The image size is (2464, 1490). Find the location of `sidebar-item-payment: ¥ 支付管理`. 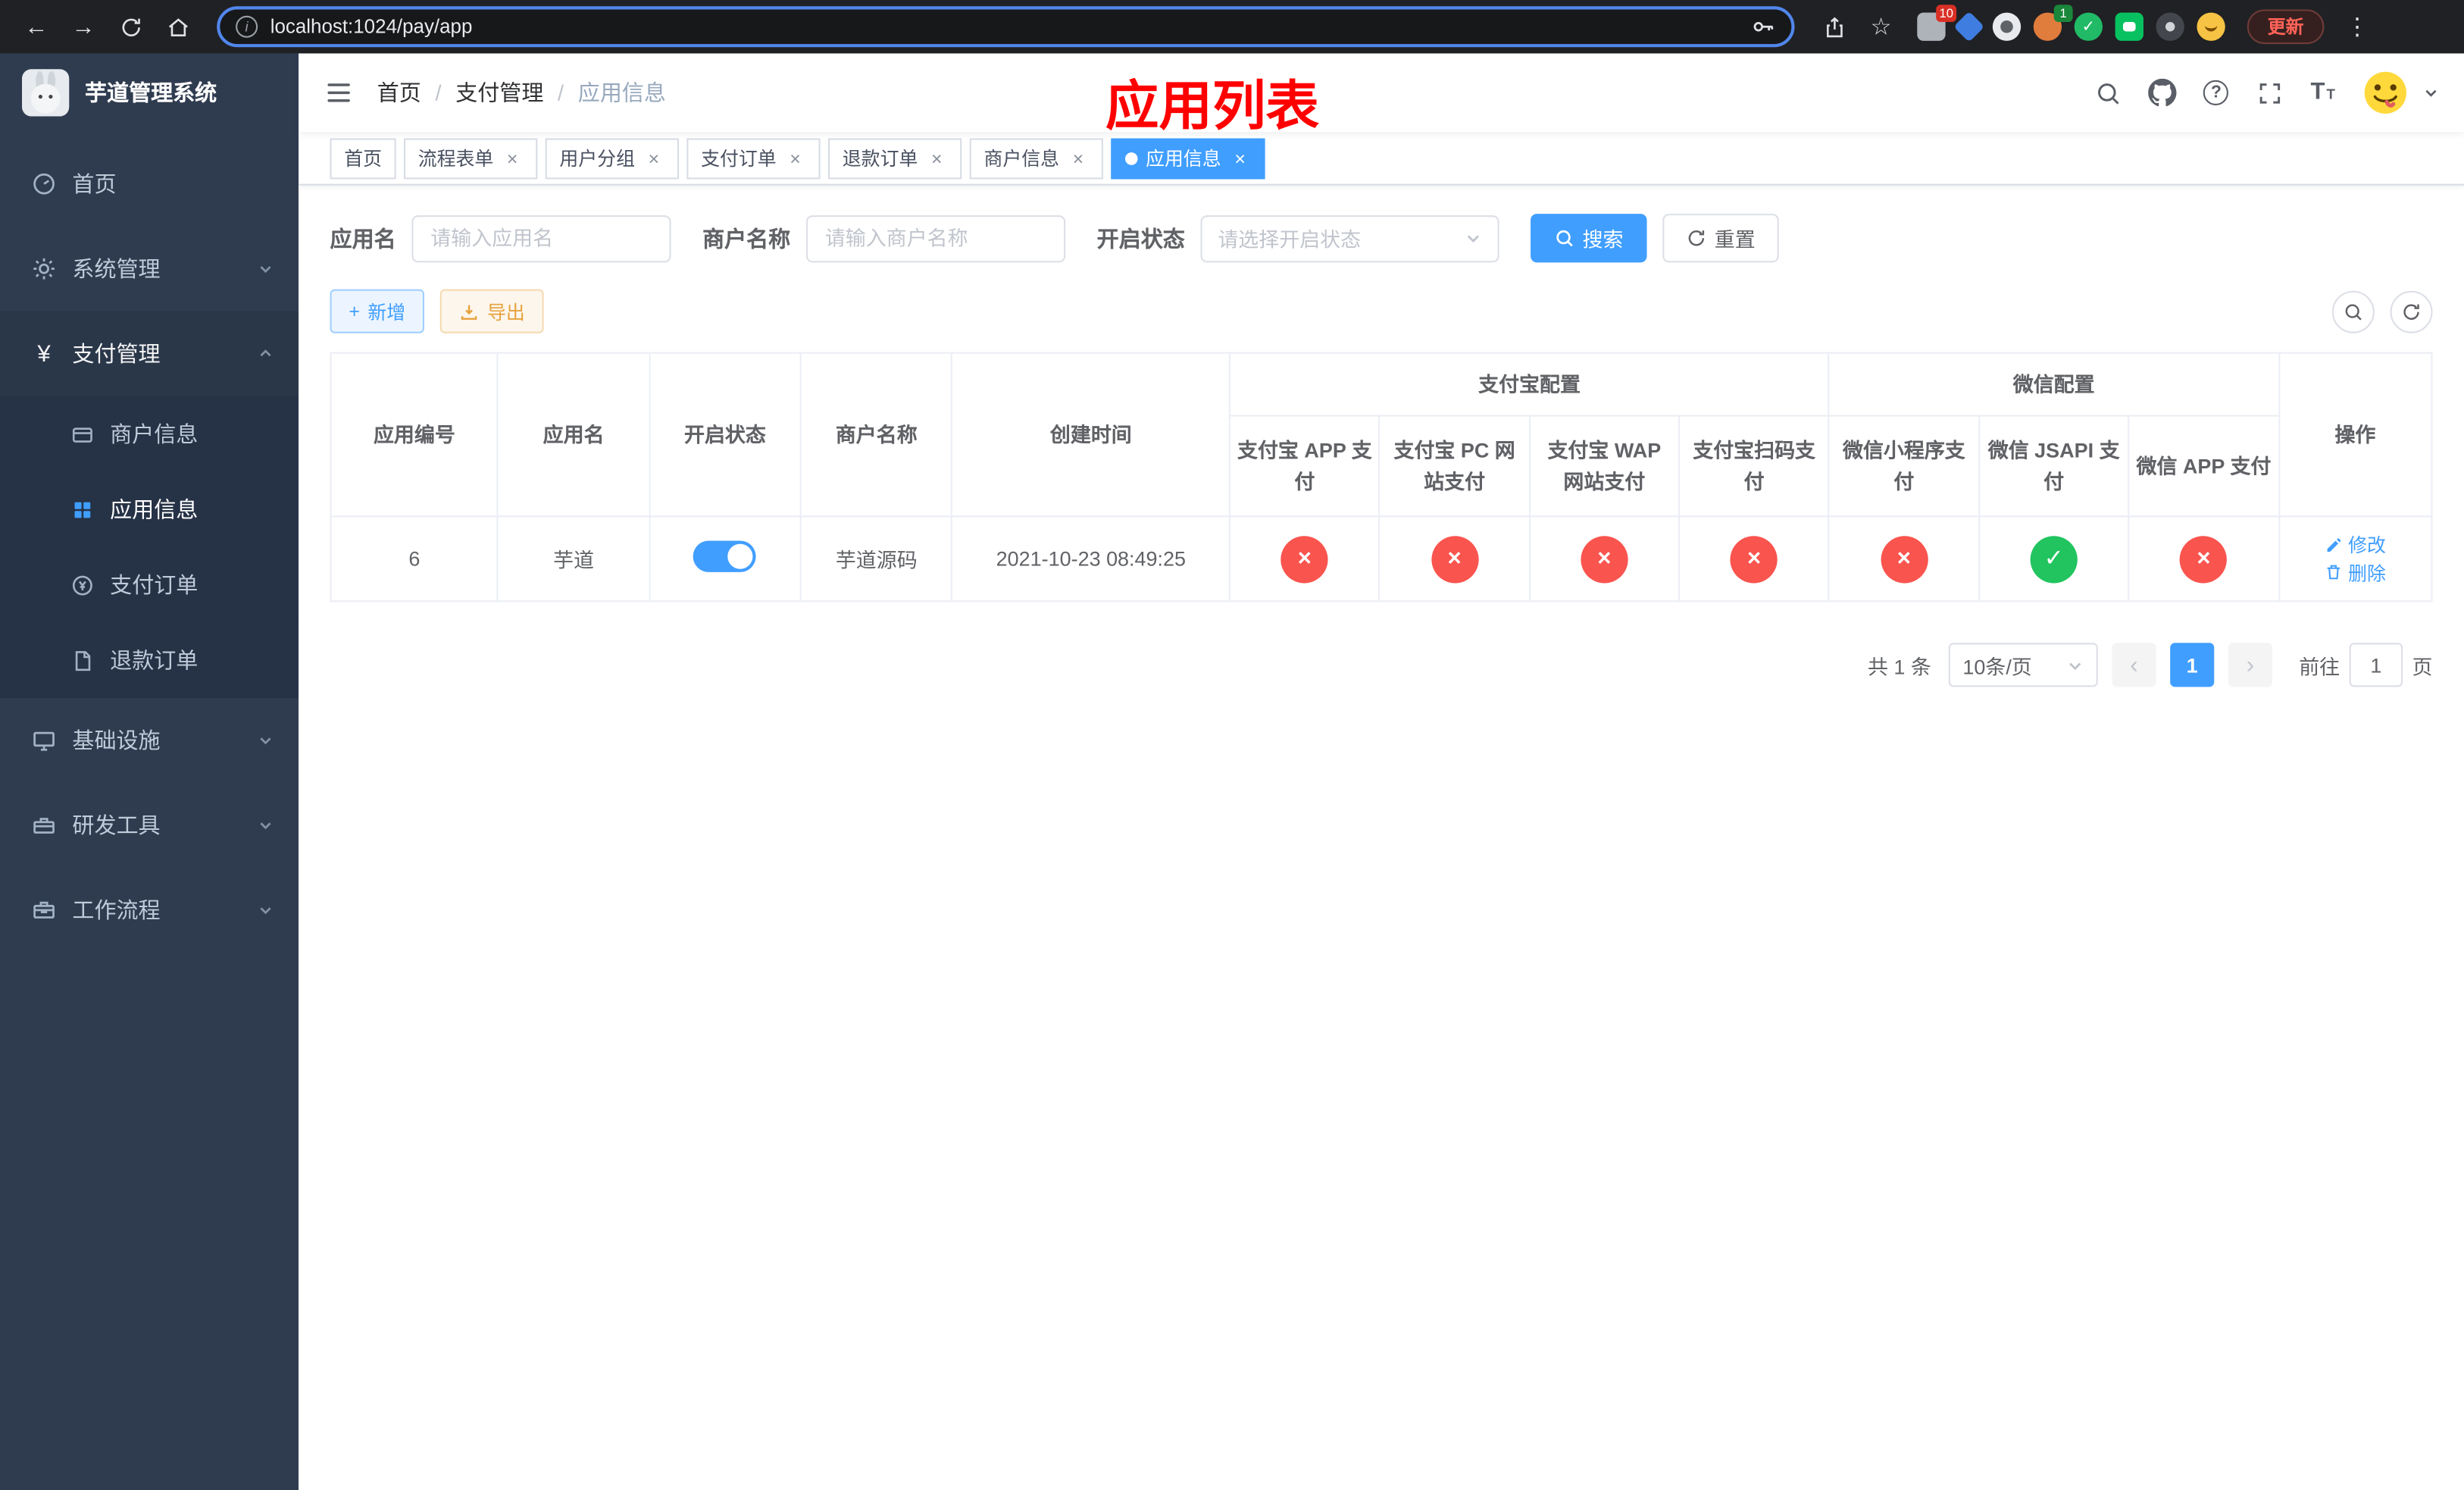

sidebar-item-payment: ¥ 支付管理 is located at coordinates (149, 353).